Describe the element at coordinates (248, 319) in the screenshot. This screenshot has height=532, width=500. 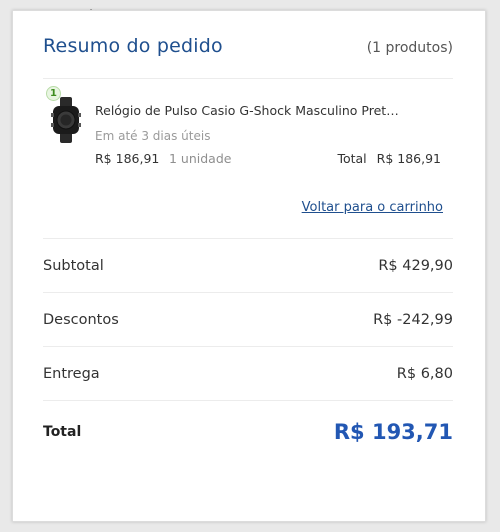
I see `discounts-row: Descontos R$ -242,99` at that location.